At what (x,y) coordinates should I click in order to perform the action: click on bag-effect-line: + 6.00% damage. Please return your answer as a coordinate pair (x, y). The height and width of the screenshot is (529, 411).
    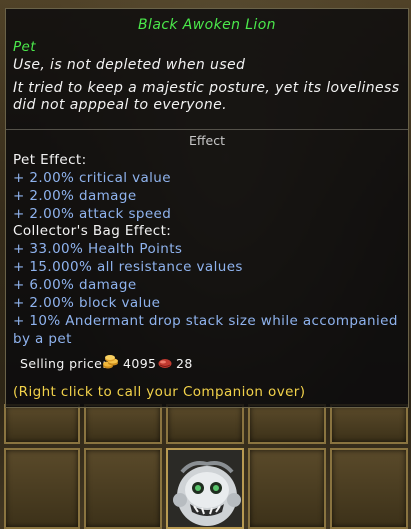
    Looking at the image, I should click on (75, 285).